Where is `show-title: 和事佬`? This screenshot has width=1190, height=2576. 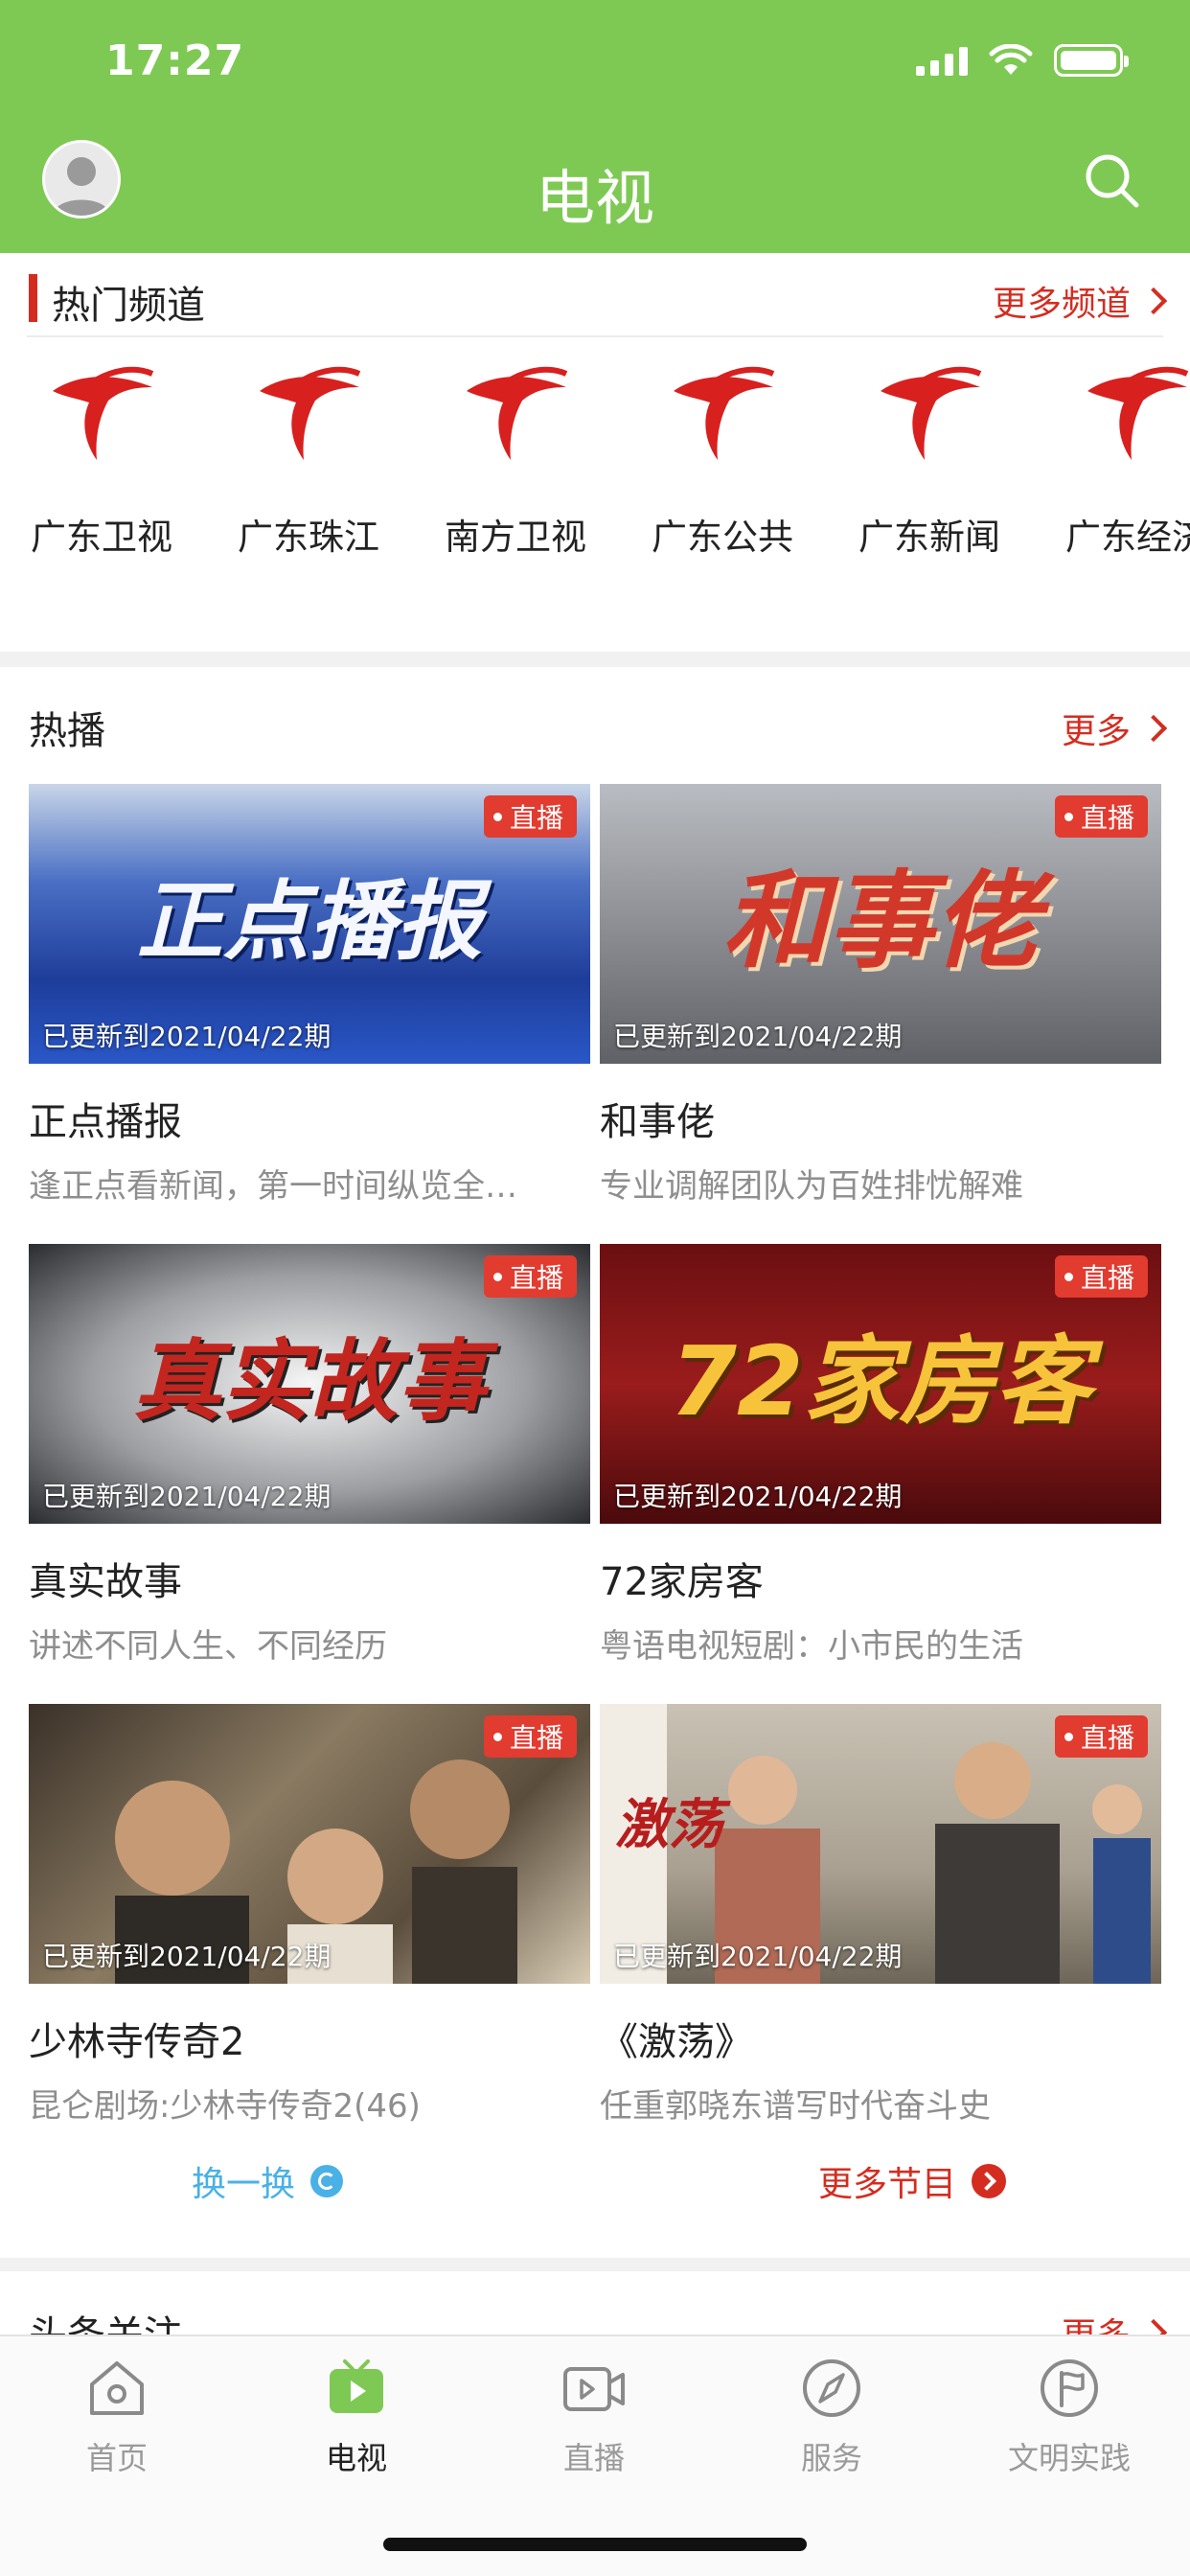 show-title: 和事佬 is located at coordinates (657, 1122).